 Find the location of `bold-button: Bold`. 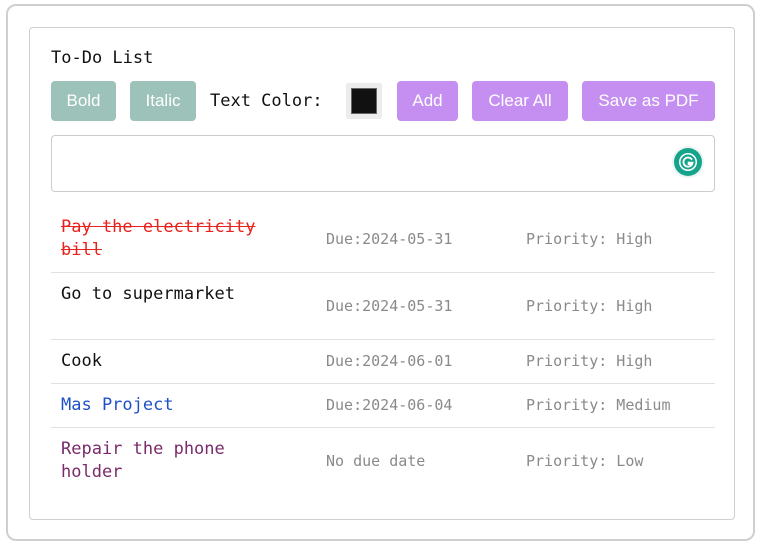

bold-button: Bold is located at coordinates (83, 101).